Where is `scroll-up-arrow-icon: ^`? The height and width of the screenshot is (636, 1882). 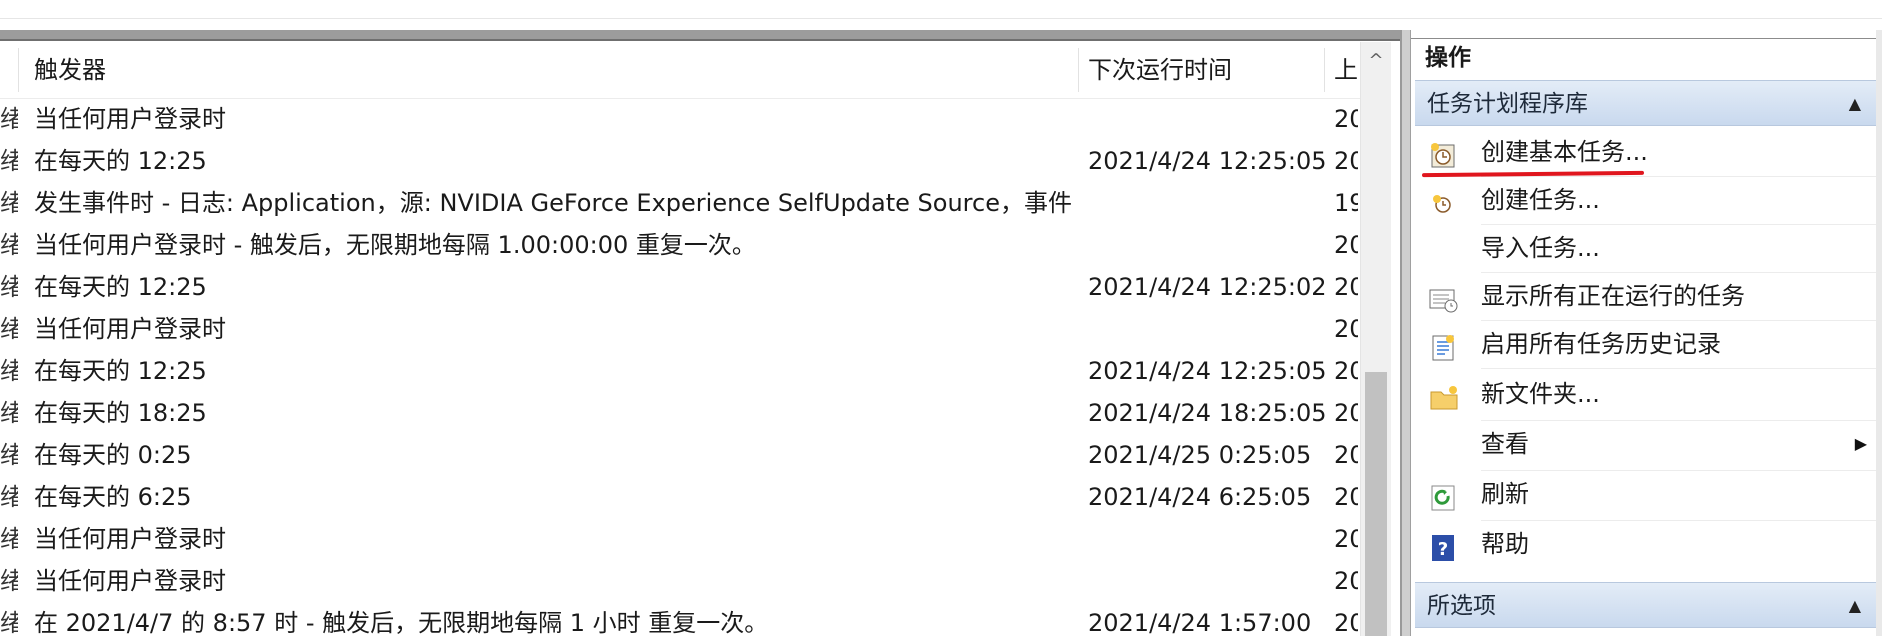 scroll-up-arrow-icon: ^ is located at coordinates (1376, 61).